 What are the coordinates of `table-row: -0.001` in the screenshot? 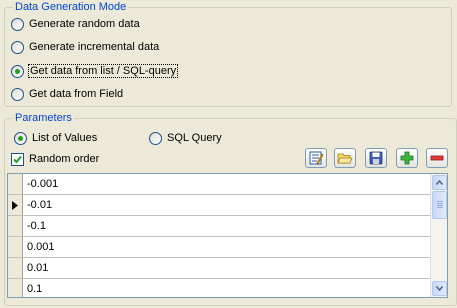 It's located at (220, 184).